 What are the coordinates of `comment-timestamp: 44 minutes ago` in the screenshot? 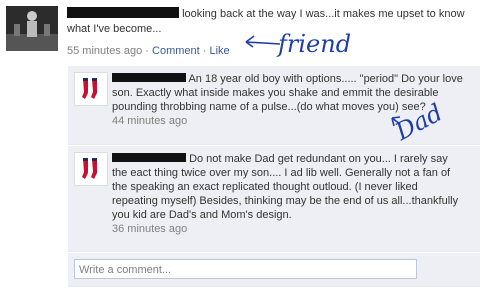 It's located at (149, 121).